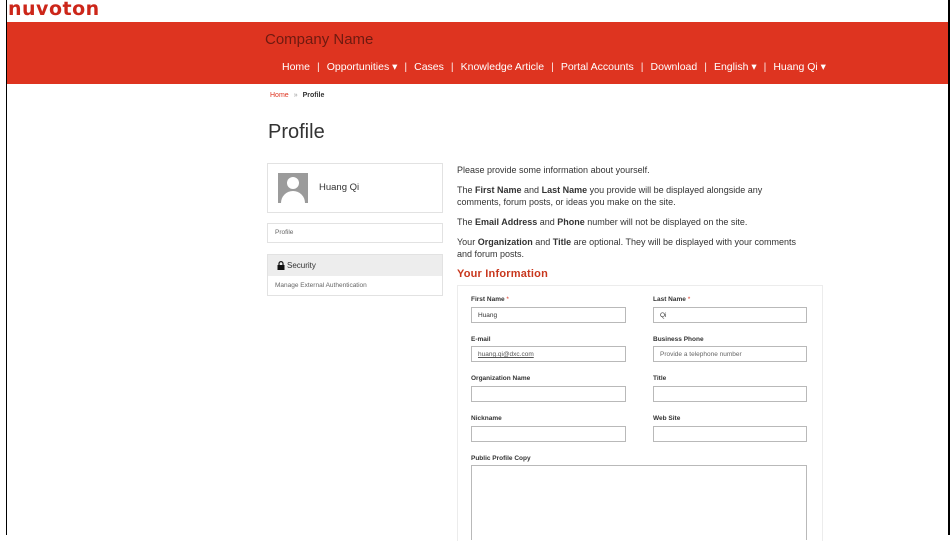 This screenshot has width=950, height=541. What do you see at coordinates (548, 394) in the screenshot?
I see `organization-name-field` at bounding box center [548, 394].